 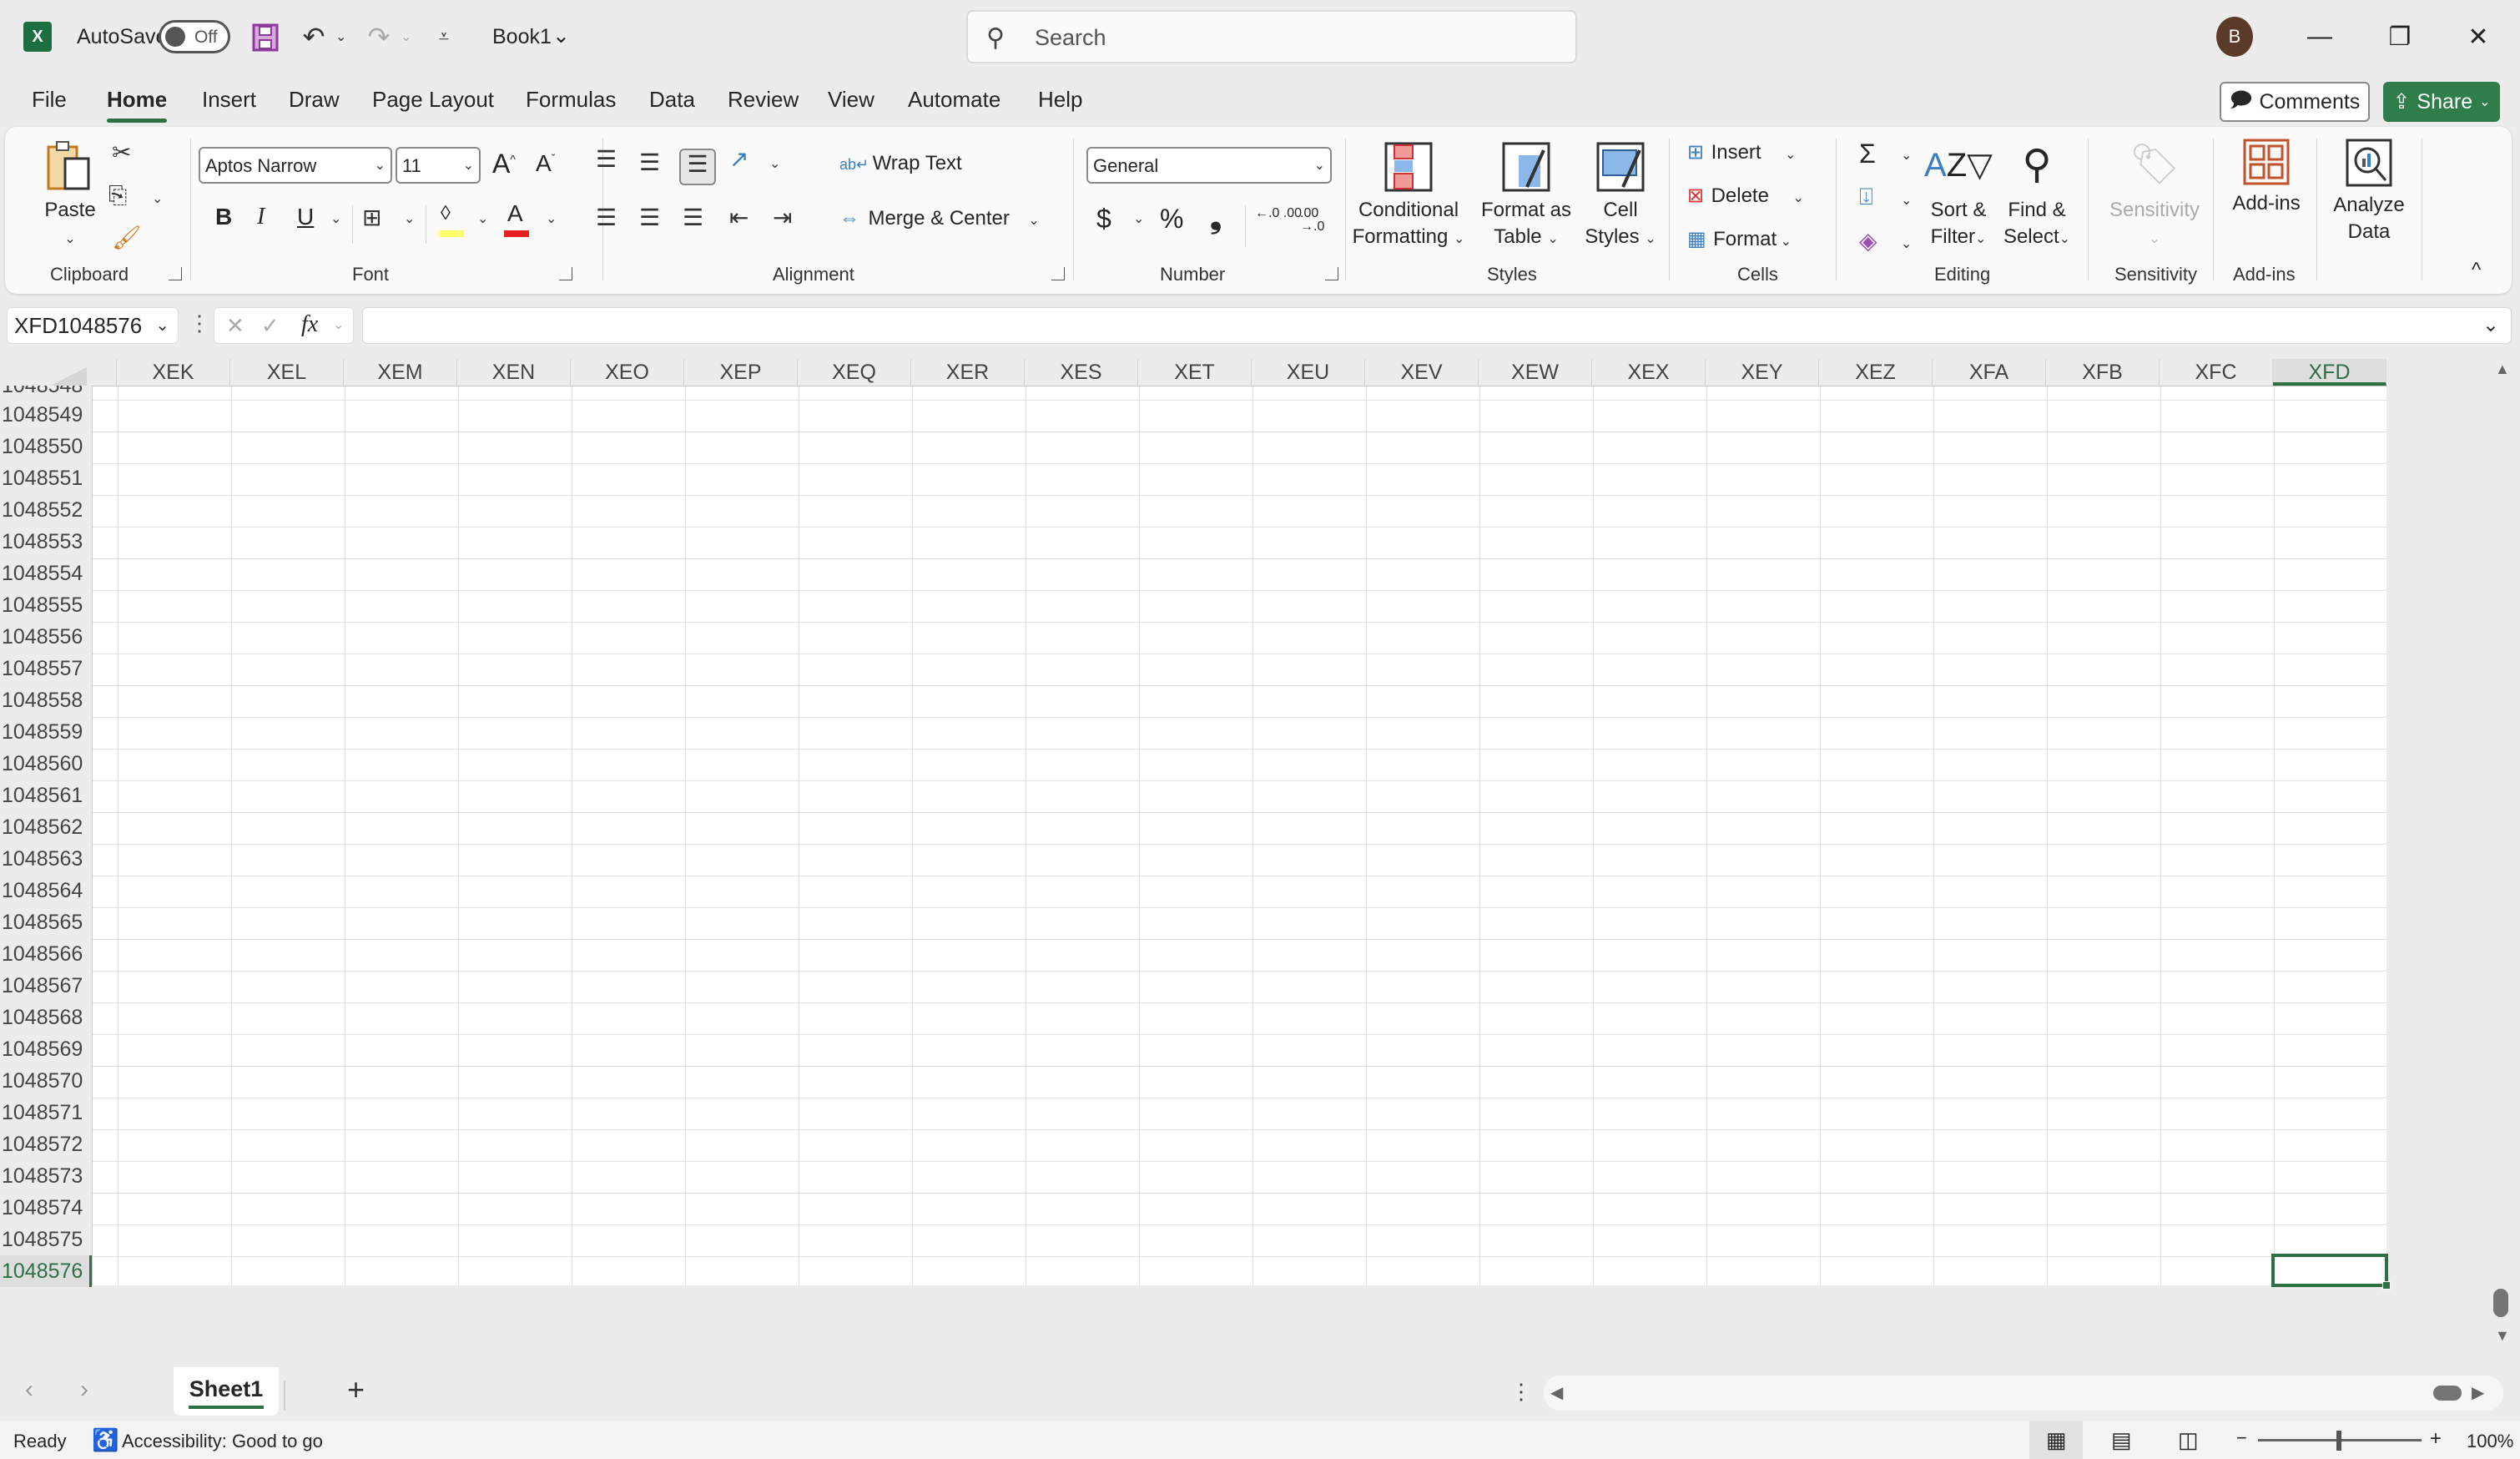 What do you see at coordinates (2502, 1336) in the screenshot?
I see `scroll-down-arrow-icon: ▼` at bounding box center [2502, 1336].